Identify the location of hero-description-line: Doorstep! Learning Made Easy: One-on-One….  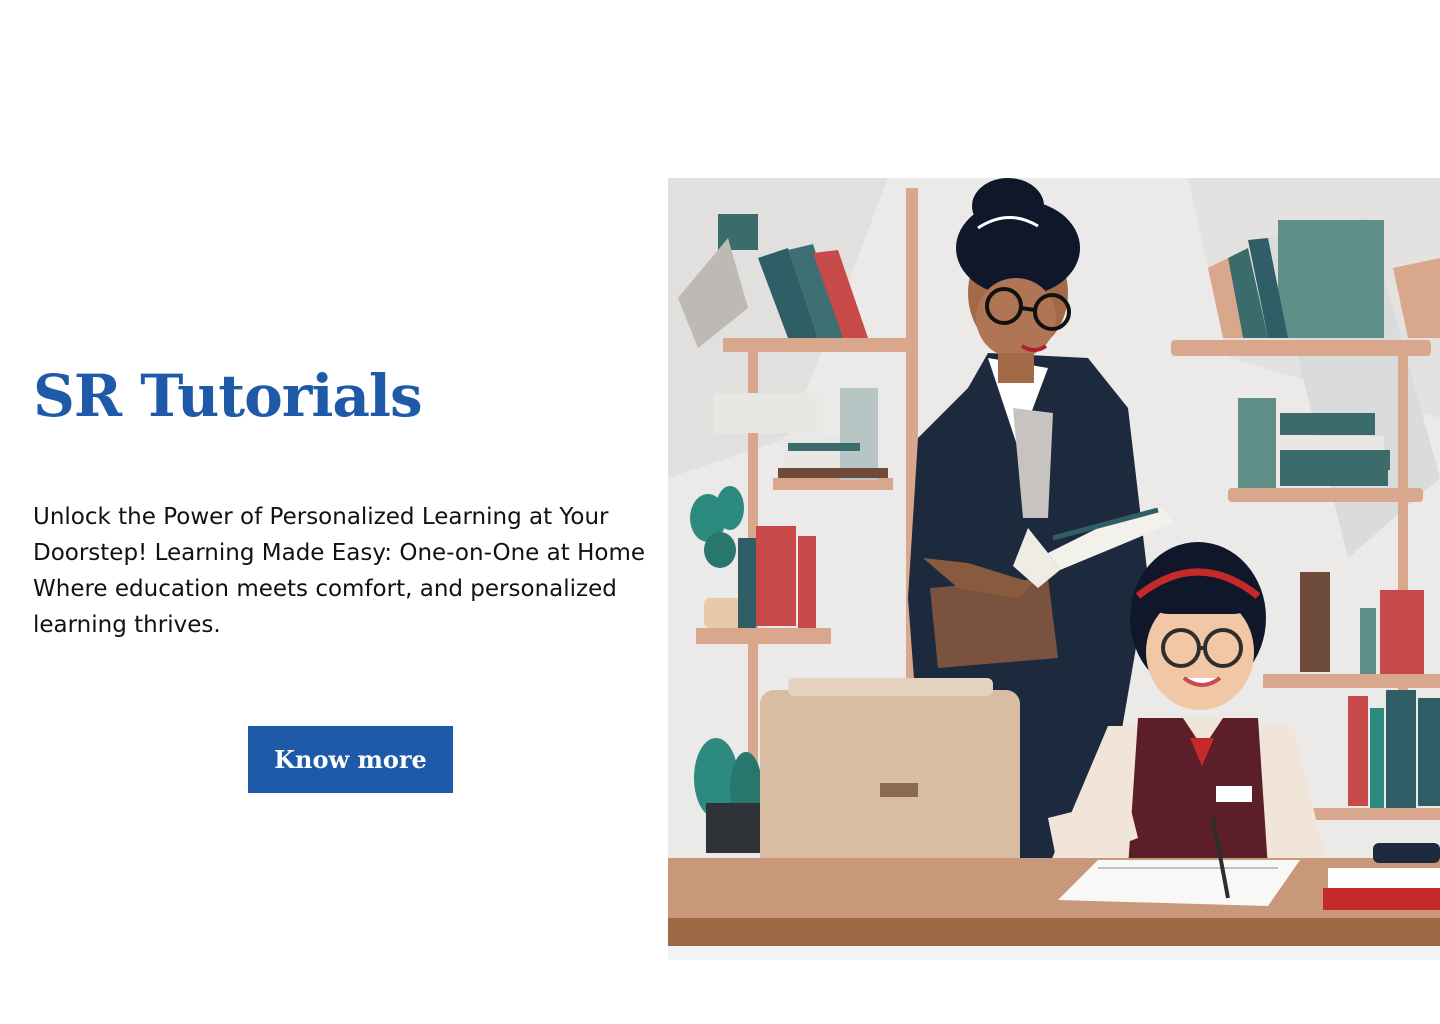
(339, 553).